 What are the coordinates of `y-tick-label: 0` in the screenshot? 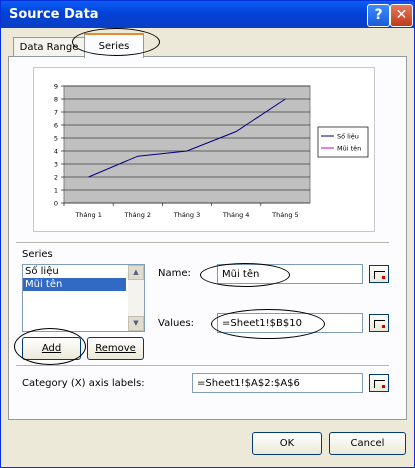 It's located at (56, 204).